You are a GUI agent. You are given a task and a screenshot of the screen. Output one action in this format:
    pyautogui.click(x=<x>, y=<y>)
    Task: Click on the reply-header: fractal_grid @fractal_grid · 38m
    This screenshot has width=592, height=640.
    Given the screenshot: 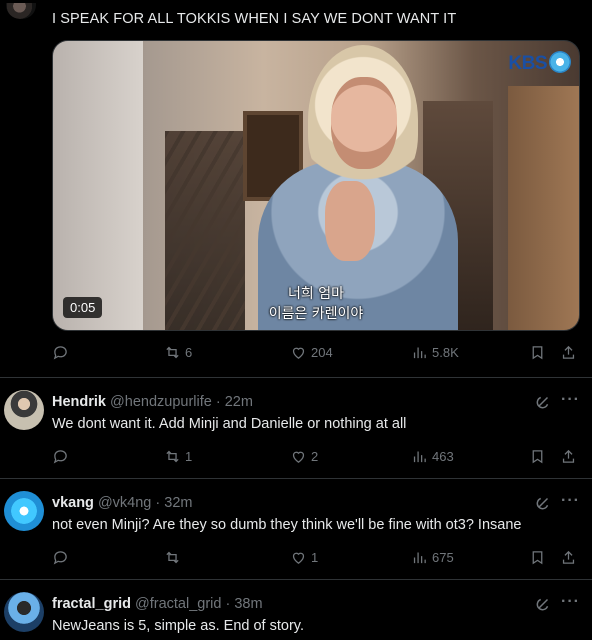 What is the action you would take?
    pyautogui.click(x=157, y=604)
    